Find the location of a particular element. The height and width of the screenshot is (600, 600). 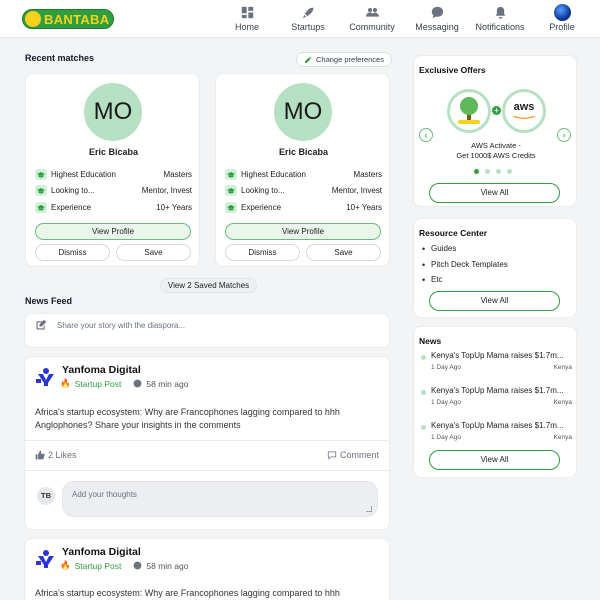

resource-item: Pitch Deck Templates is located at coordinates (465, 265).